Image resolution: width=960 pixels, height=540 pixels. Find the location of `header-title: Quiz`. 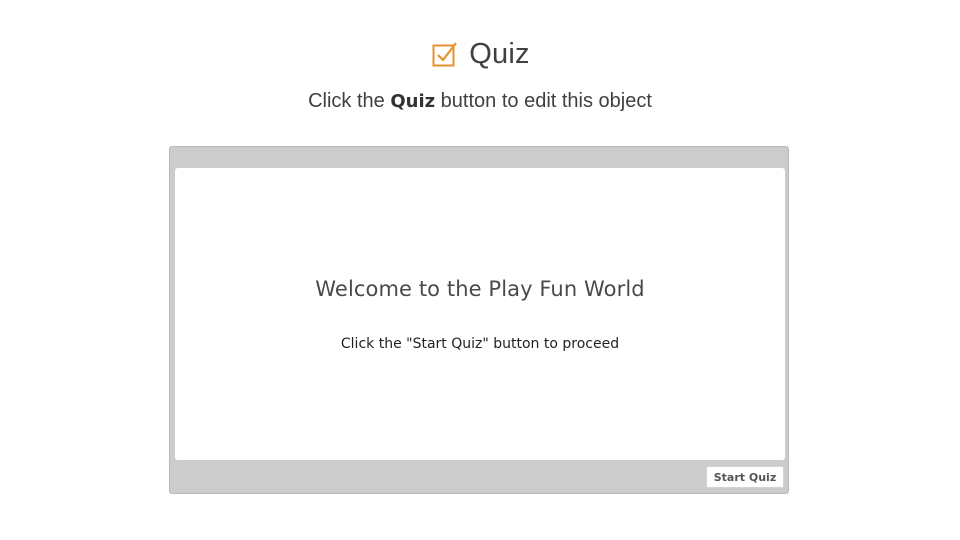

header-title: Quiz is located at coordinates (499, 53).